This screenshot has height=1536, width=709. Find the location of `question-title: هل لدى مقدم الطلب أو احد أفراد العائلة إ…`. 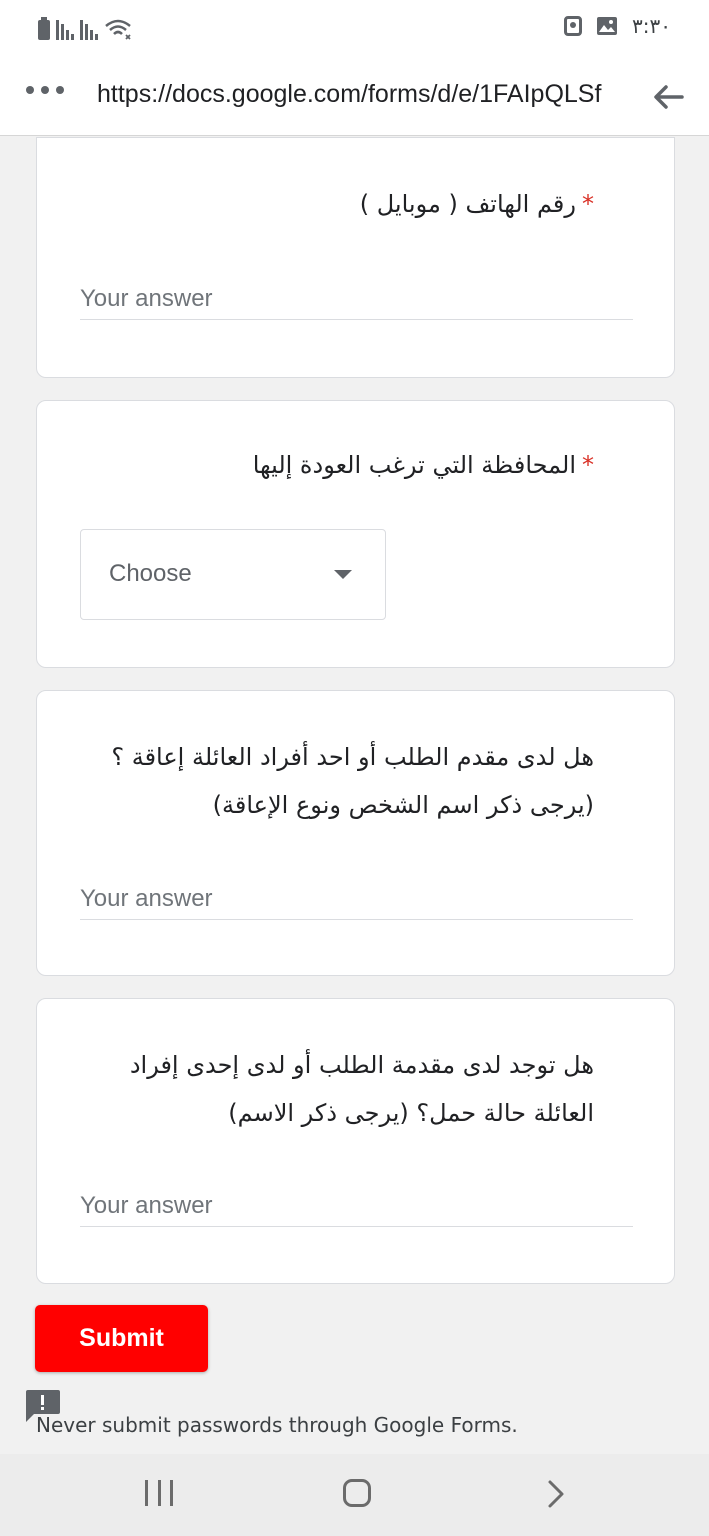

question-title: هل لدى مقدم الطلب أو احد أفراد العائلة إ… is located at coordinates (335, 781).